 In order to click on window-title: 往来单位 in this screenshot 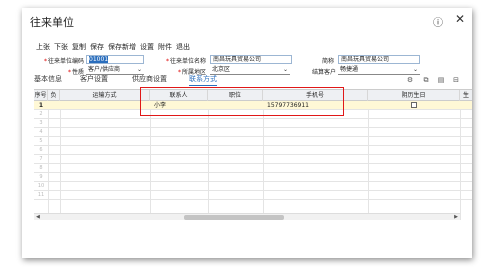, I will do `click(52, 22)`.